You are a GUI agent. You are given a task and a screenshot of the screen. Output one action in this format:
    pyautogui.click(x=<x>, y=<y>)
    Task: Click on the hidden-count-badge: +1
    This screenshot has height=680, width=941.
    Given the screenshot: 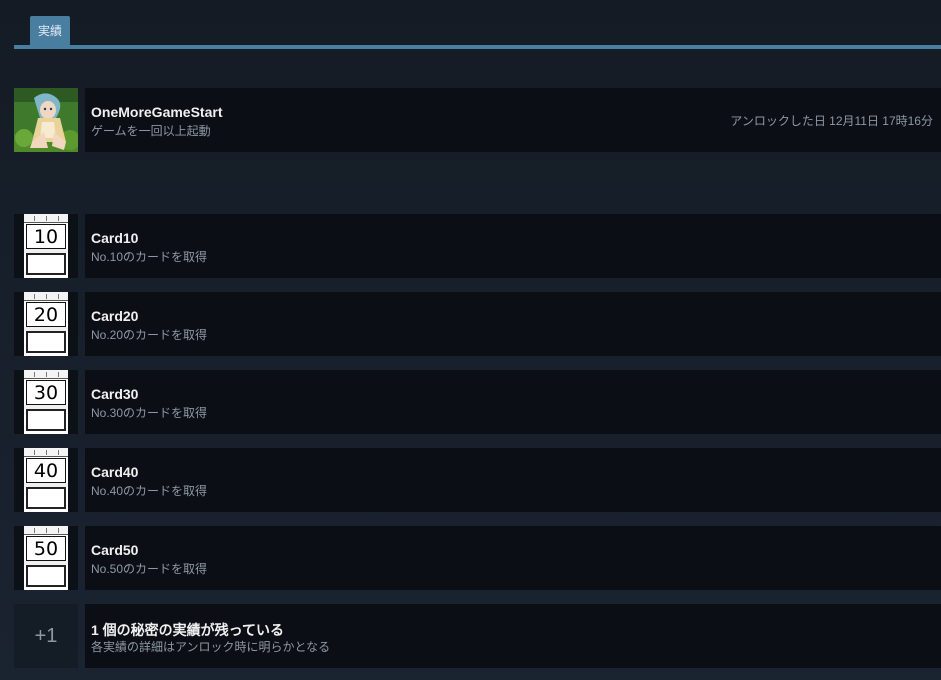 What is the action you would take?
    pyautogui.click(x=46, y=636)
    